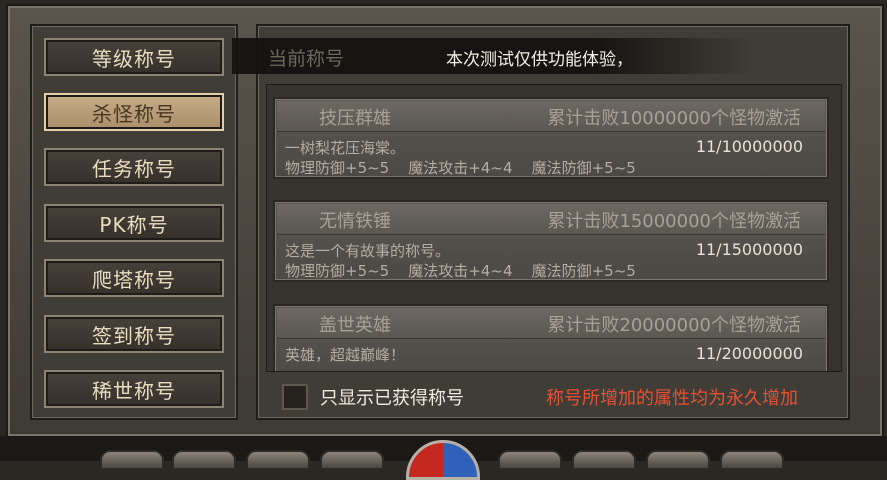  What do you see at coordinates (134, 57) in the screenshot?
I see `tab-level-title: 等级称号` at bounding box center [134, 57].